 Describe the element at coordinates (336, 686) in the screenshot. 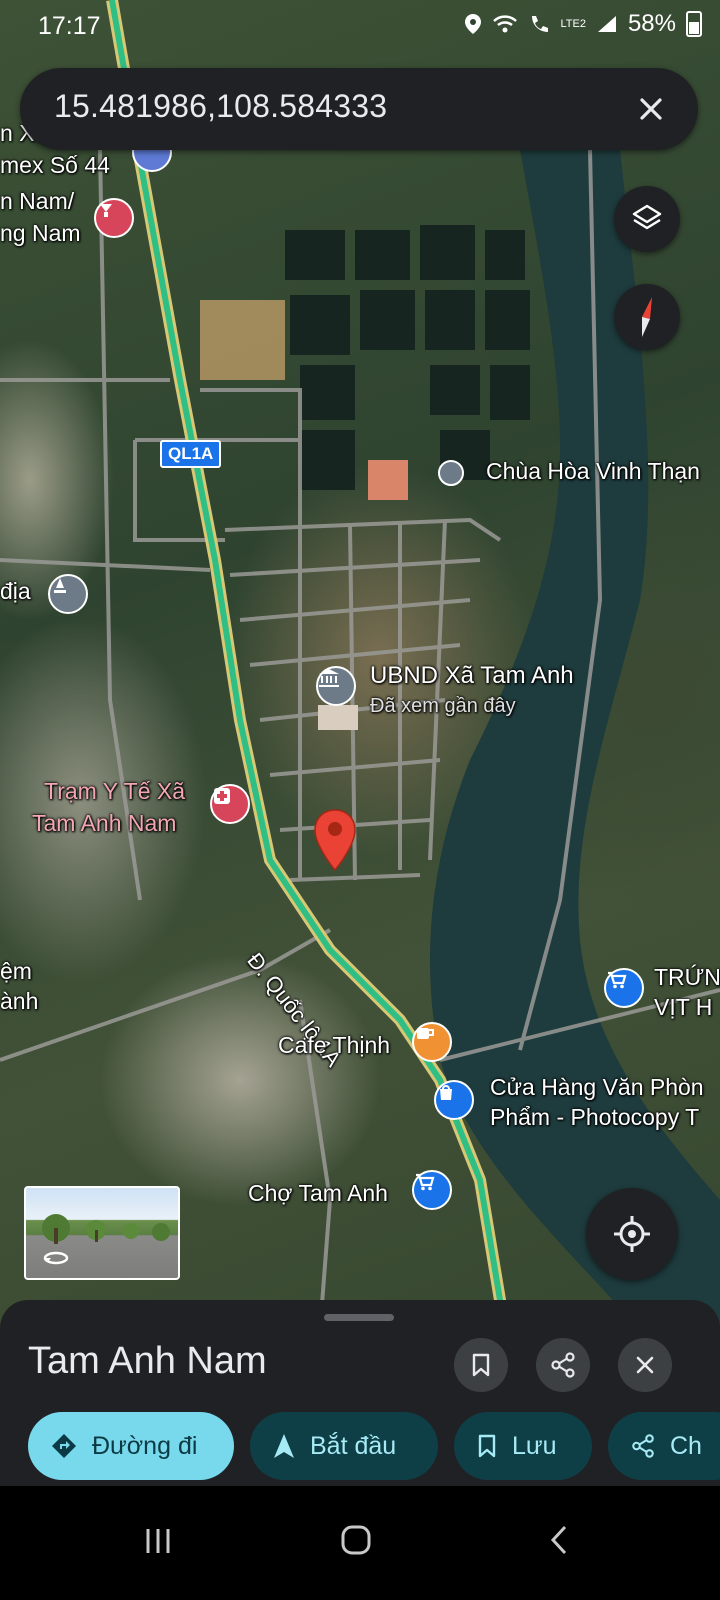

I see `government-marker-icon` at that location.